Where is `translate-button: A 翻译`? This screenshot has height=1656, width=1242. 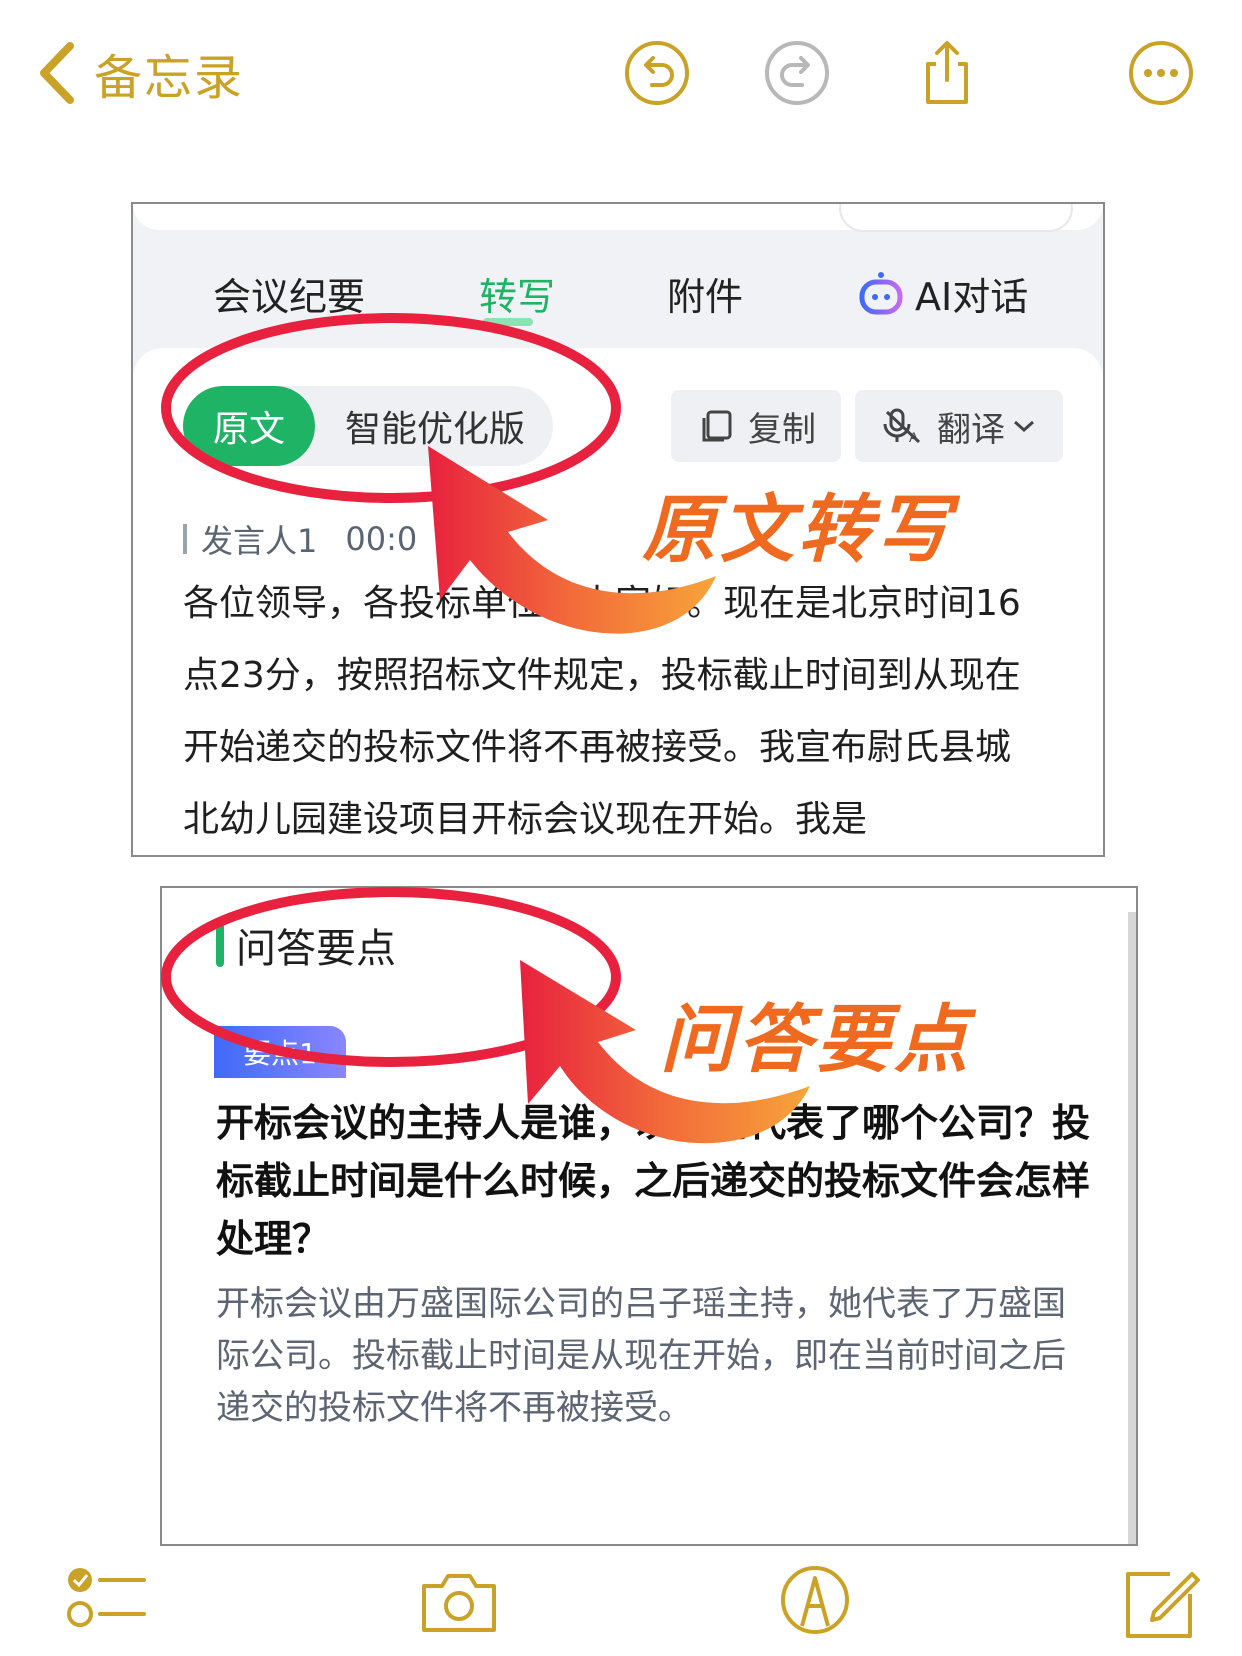 translate-button: A 翻译 is located at coordinates (959, 426).